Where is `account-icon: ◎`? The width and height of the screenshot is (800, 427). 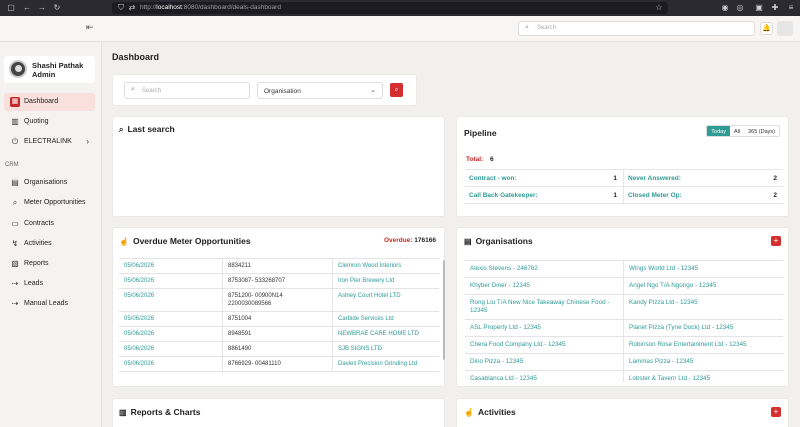 account-icon: ◎ is located at coordinates (740, 8).